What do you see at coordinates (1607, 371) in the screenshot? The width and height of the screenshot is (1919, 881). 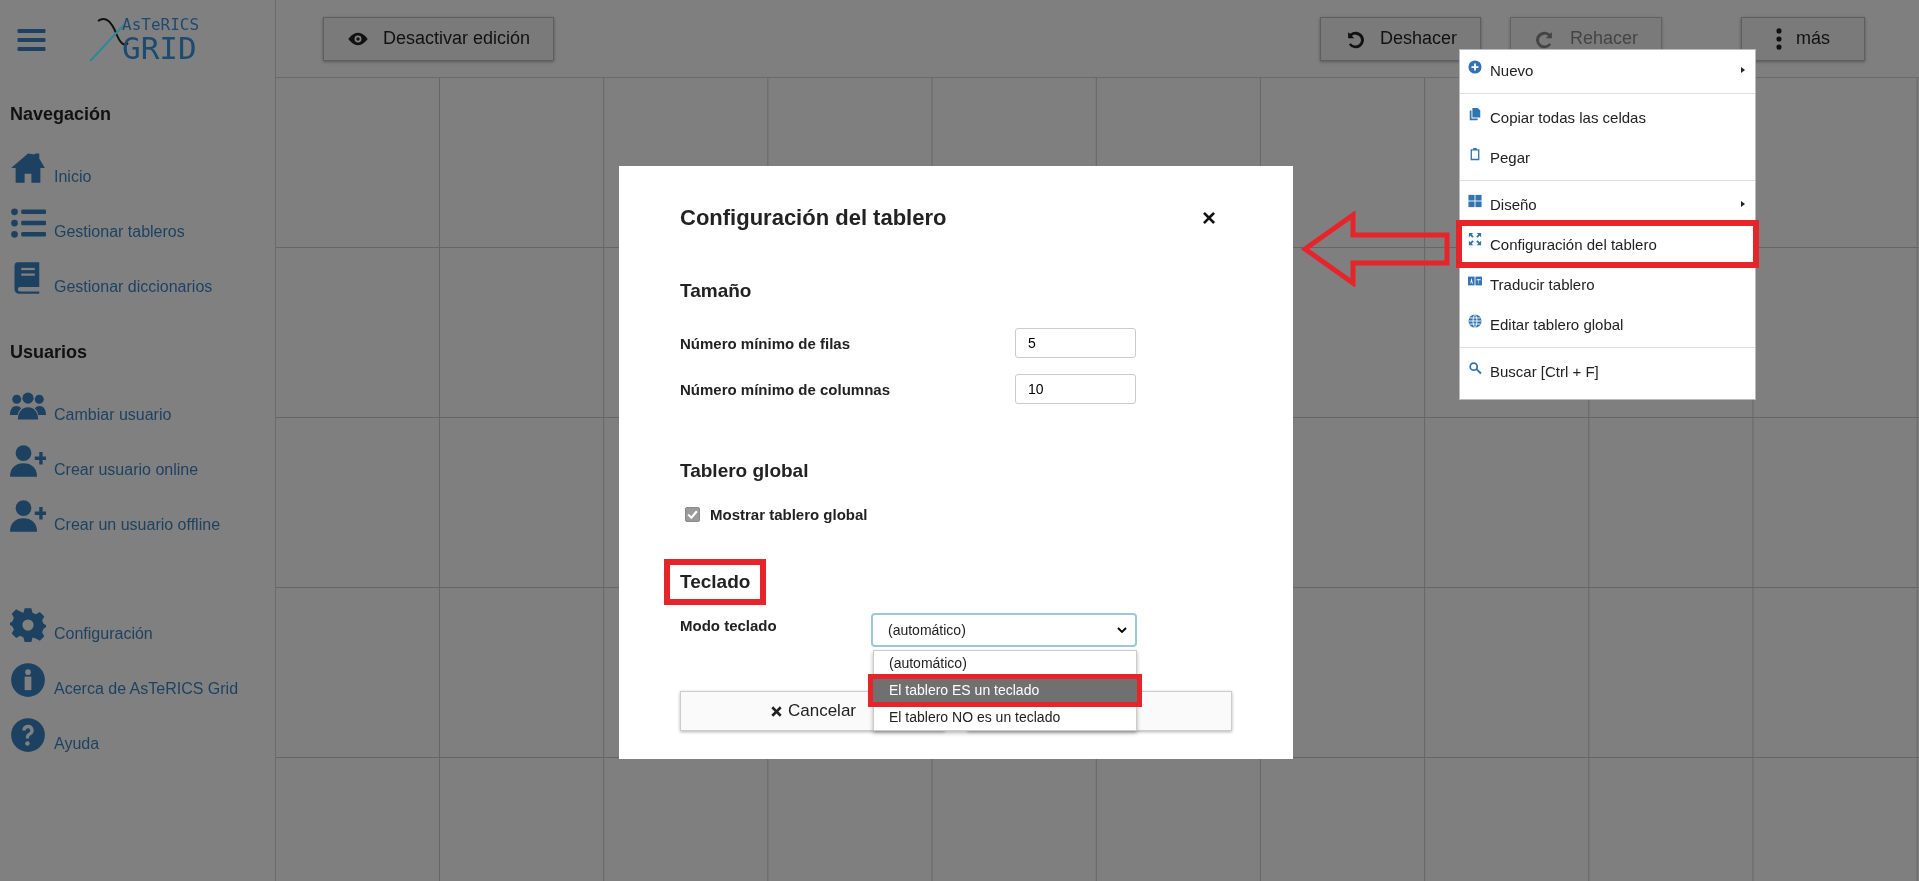 I see `menu-item: Buscar [Ctrl + F]` at bounding box center [1607, 371].